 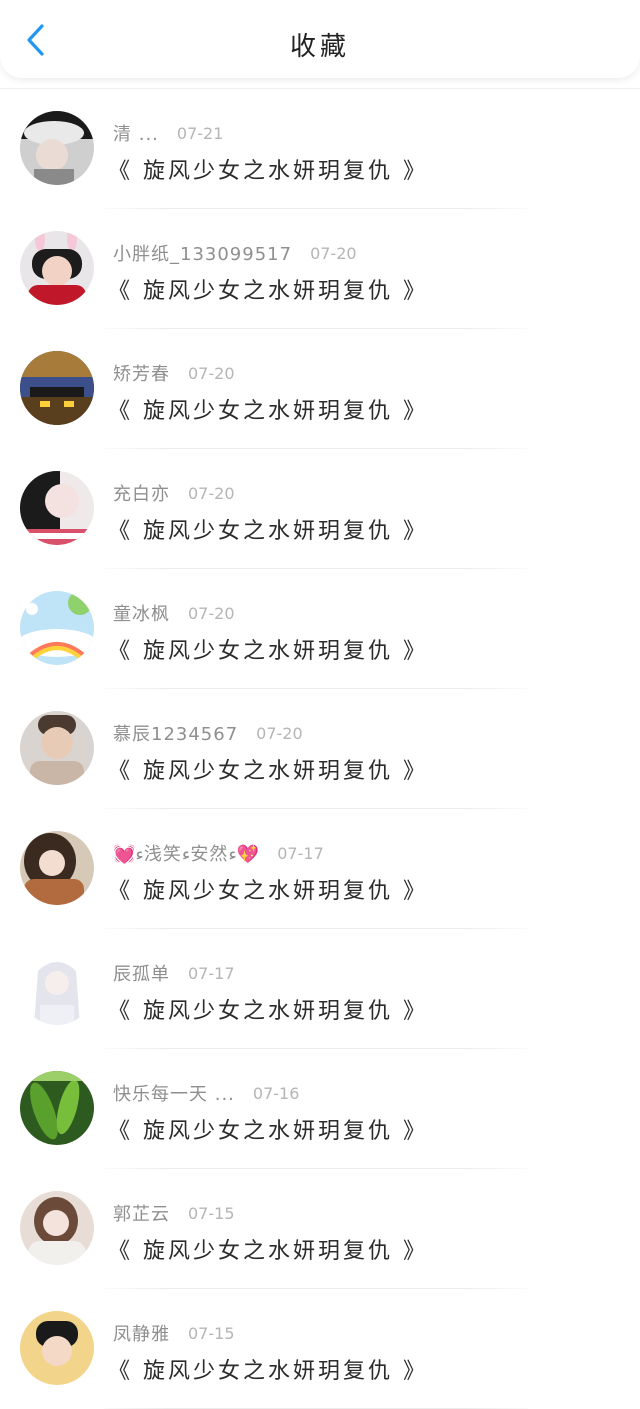 What do you see at coordinates (320, 869) in the screenshot?
I see `list-item: 💓ء浅笑ء安然ء💖 07-17 《 旋风少女之水妍玥复仇 》` at bounding box center [320, 869].